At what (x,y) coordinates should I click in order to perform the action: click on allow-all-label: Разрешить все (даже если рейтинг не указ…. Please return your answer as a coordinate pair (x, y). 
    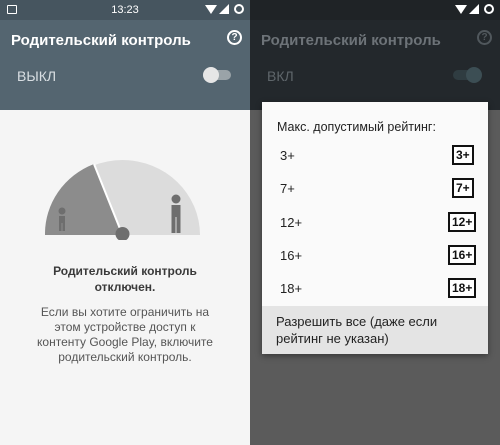
    Looking at the image, I should click on (376, 330).